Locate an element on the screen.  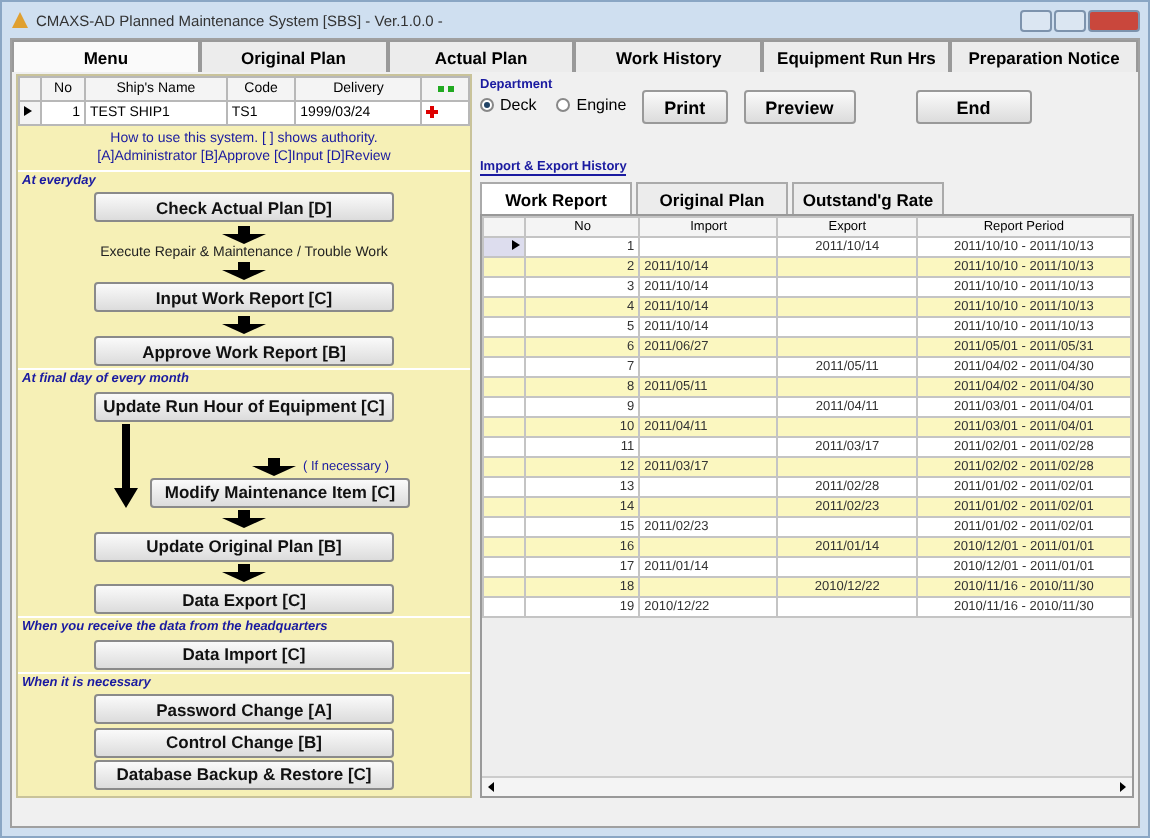
tab: Outstand'g Rate is located at coordinates (868, 198).